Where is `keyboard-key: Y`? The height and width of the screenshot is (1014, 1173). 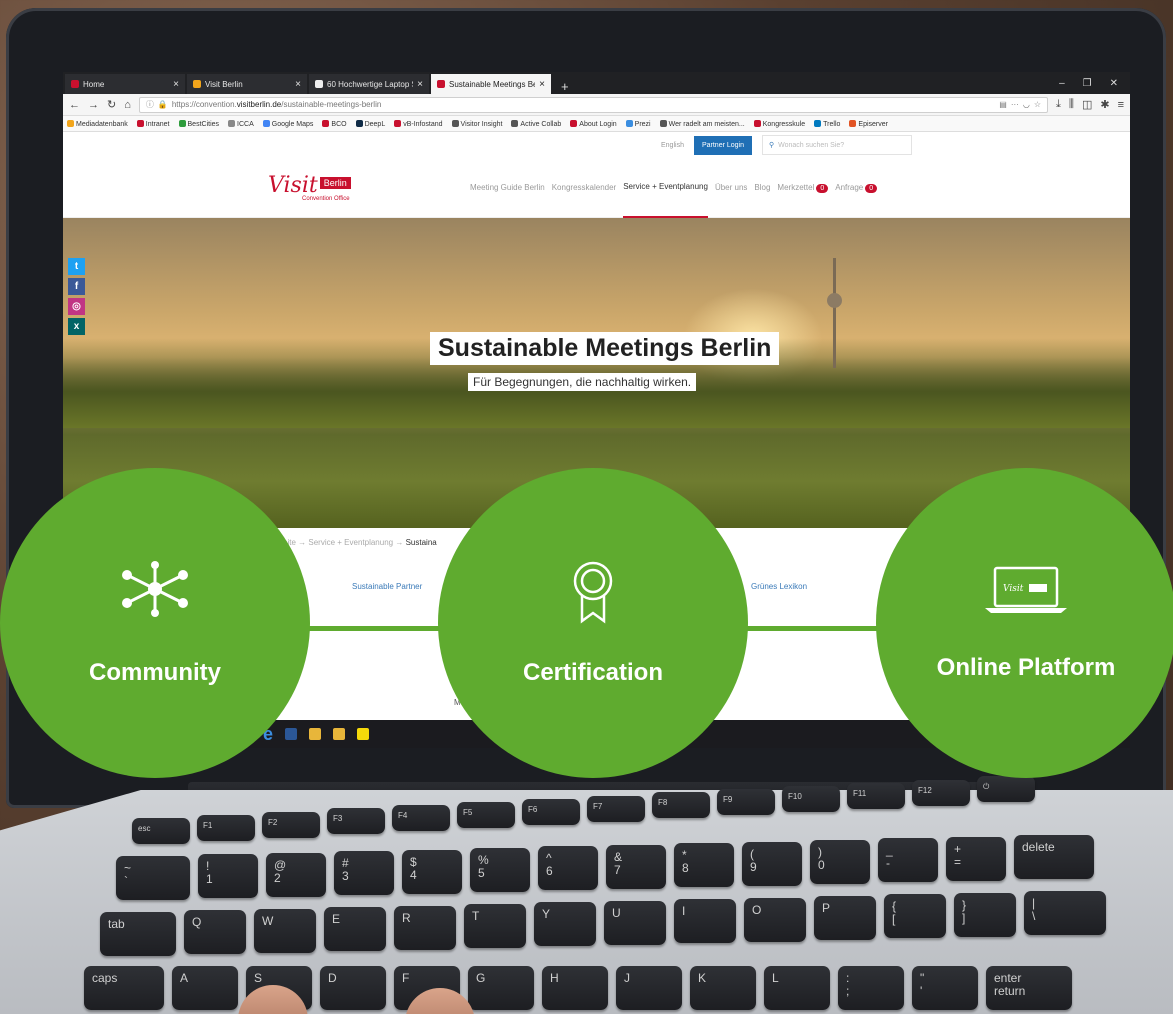
keyboard-key: Y is located at coordinates (565, 924).